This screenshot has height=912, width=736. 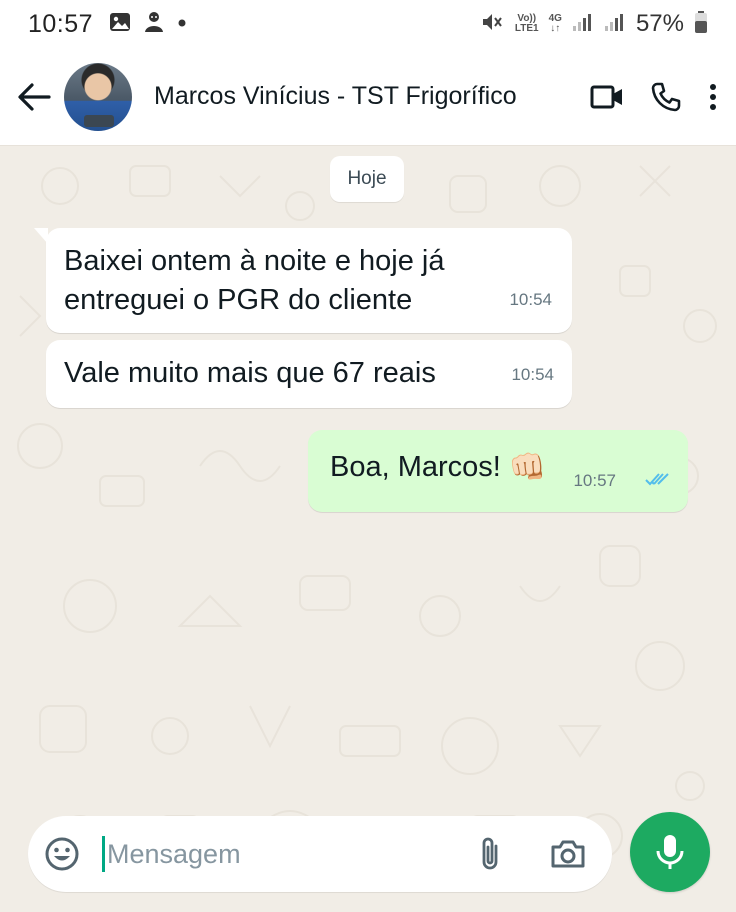 I want to click on person-hoodie-icon, so click(x=154, y=24).